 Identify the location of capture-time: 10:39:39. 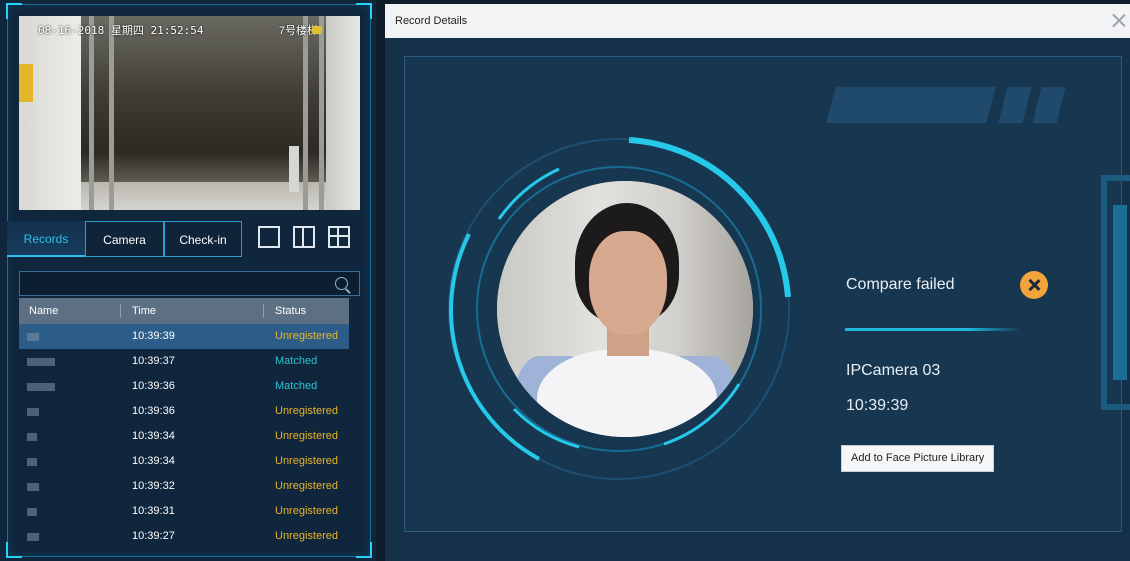
(877, 405).